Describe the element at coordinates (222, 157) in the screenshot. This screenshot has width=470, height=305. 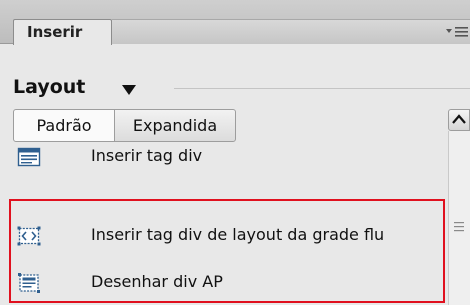
I see `list-item-insert-div: Inserir tag div` at that location.